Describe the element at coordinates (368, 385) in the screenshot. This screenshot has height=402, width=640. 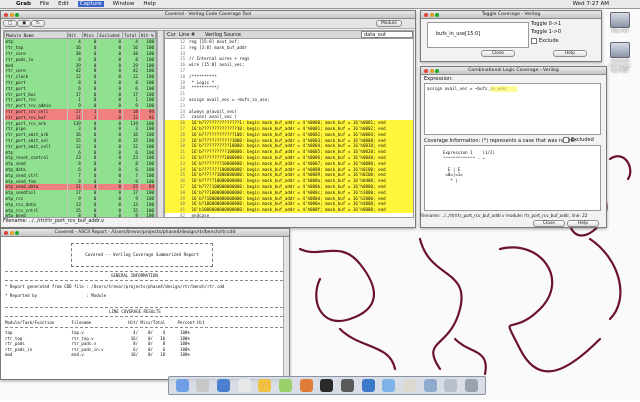
I see `safari-icon` at that location.